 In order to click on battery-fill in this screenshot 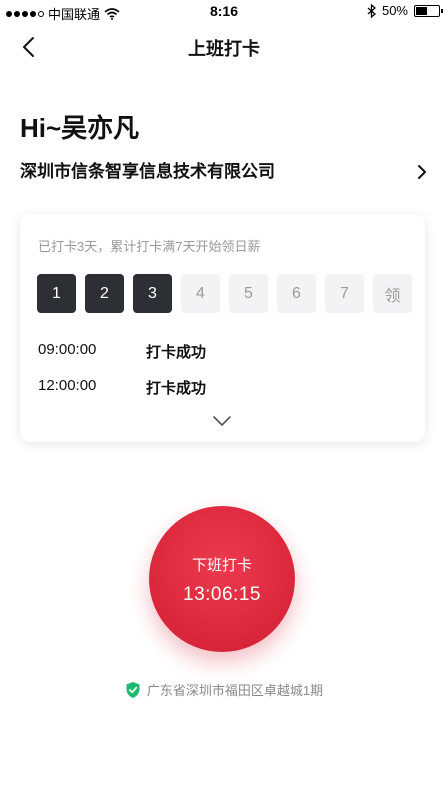, I will do `click(421, 10)`.